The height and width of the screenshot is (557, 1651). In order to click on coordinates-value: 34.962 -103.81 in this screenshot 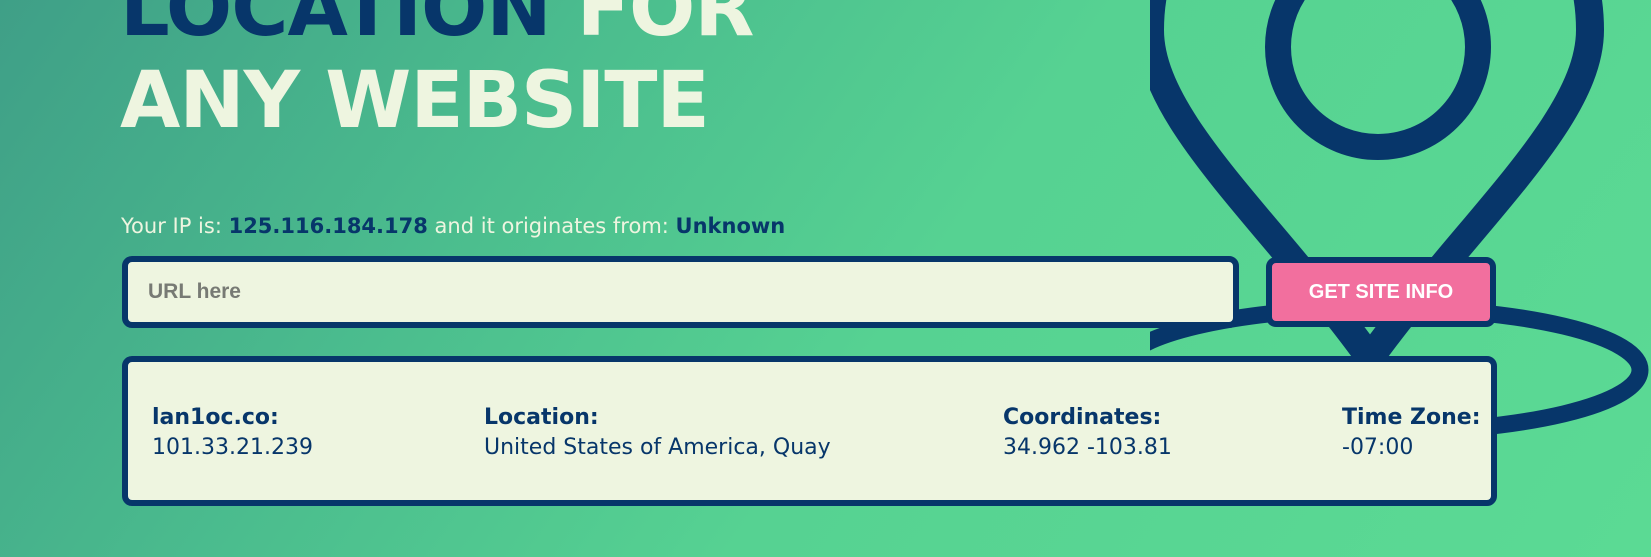, I will do `click(1087, 447)`.